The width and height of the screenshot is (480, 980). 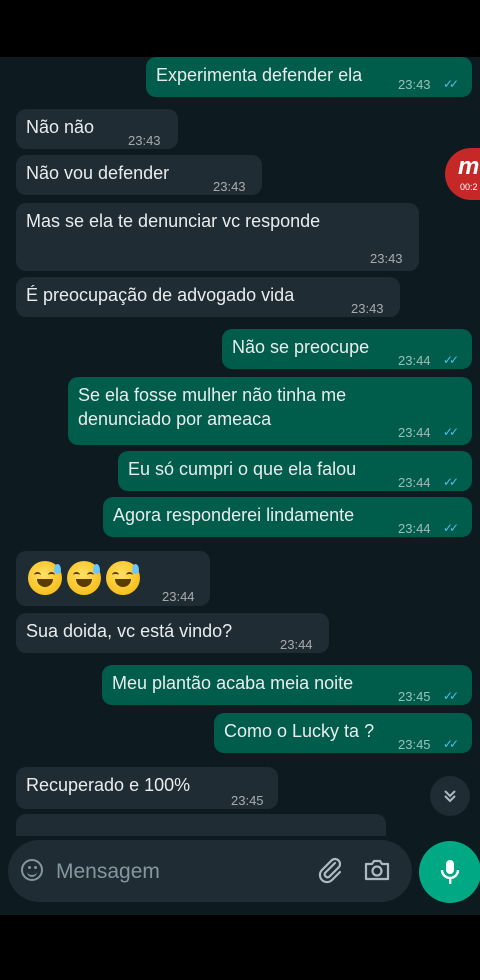 What do you see at coordinates (98, 173) in the screenshot?
I see `message-text: Não vou defender` at bounding box center [98, 173].